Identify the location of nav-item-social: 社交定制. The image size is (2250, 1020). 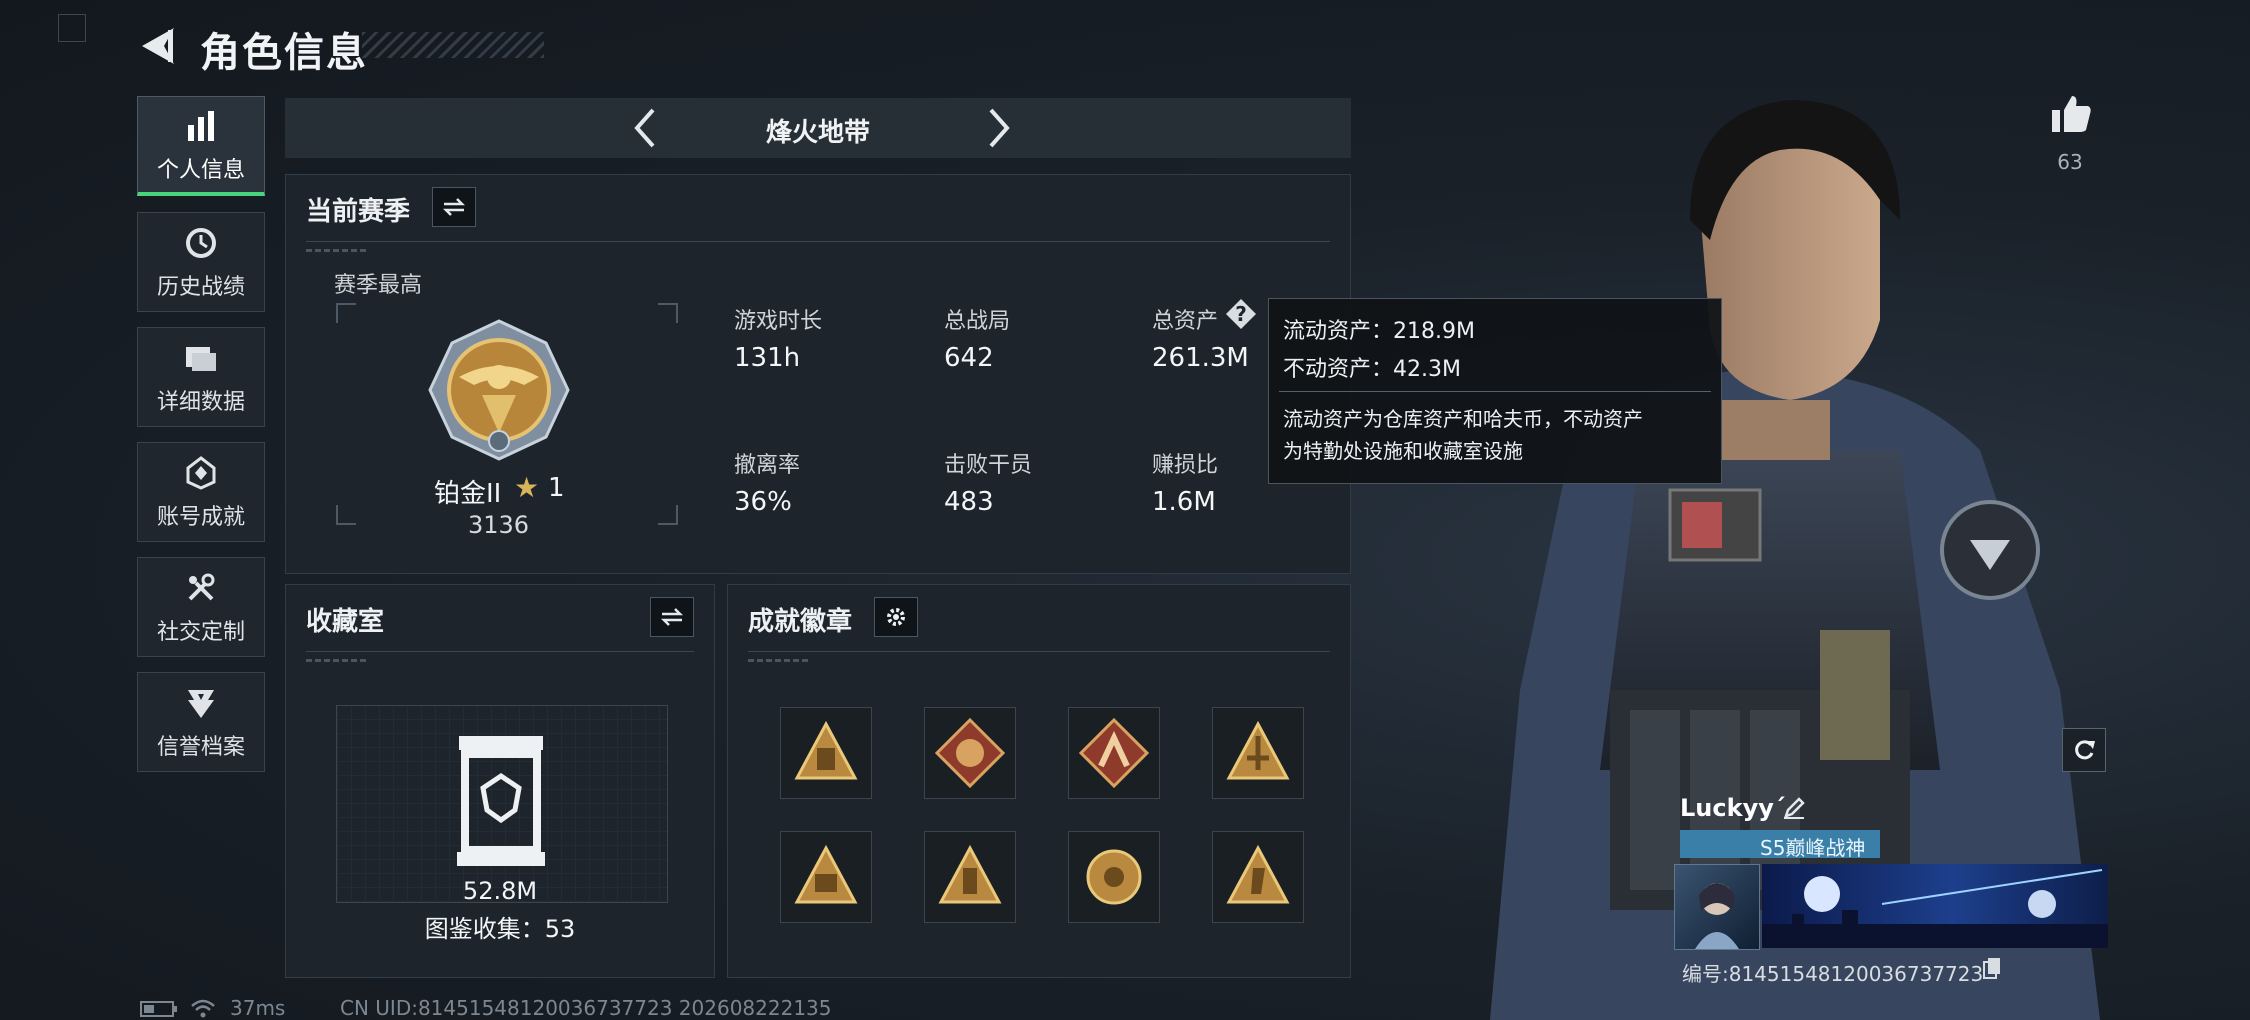
(201, 607).